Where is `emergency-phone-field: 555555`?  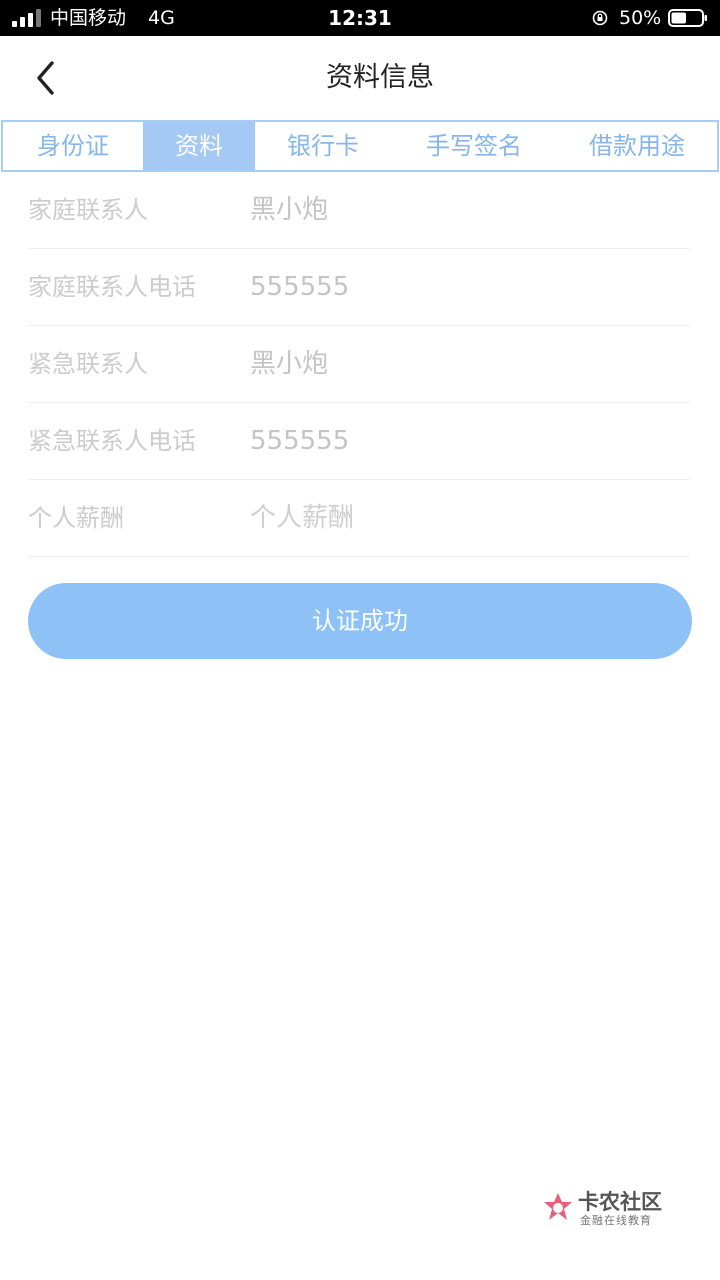 emergency-phone-field: 555555 is located at coordinates (299, 441).